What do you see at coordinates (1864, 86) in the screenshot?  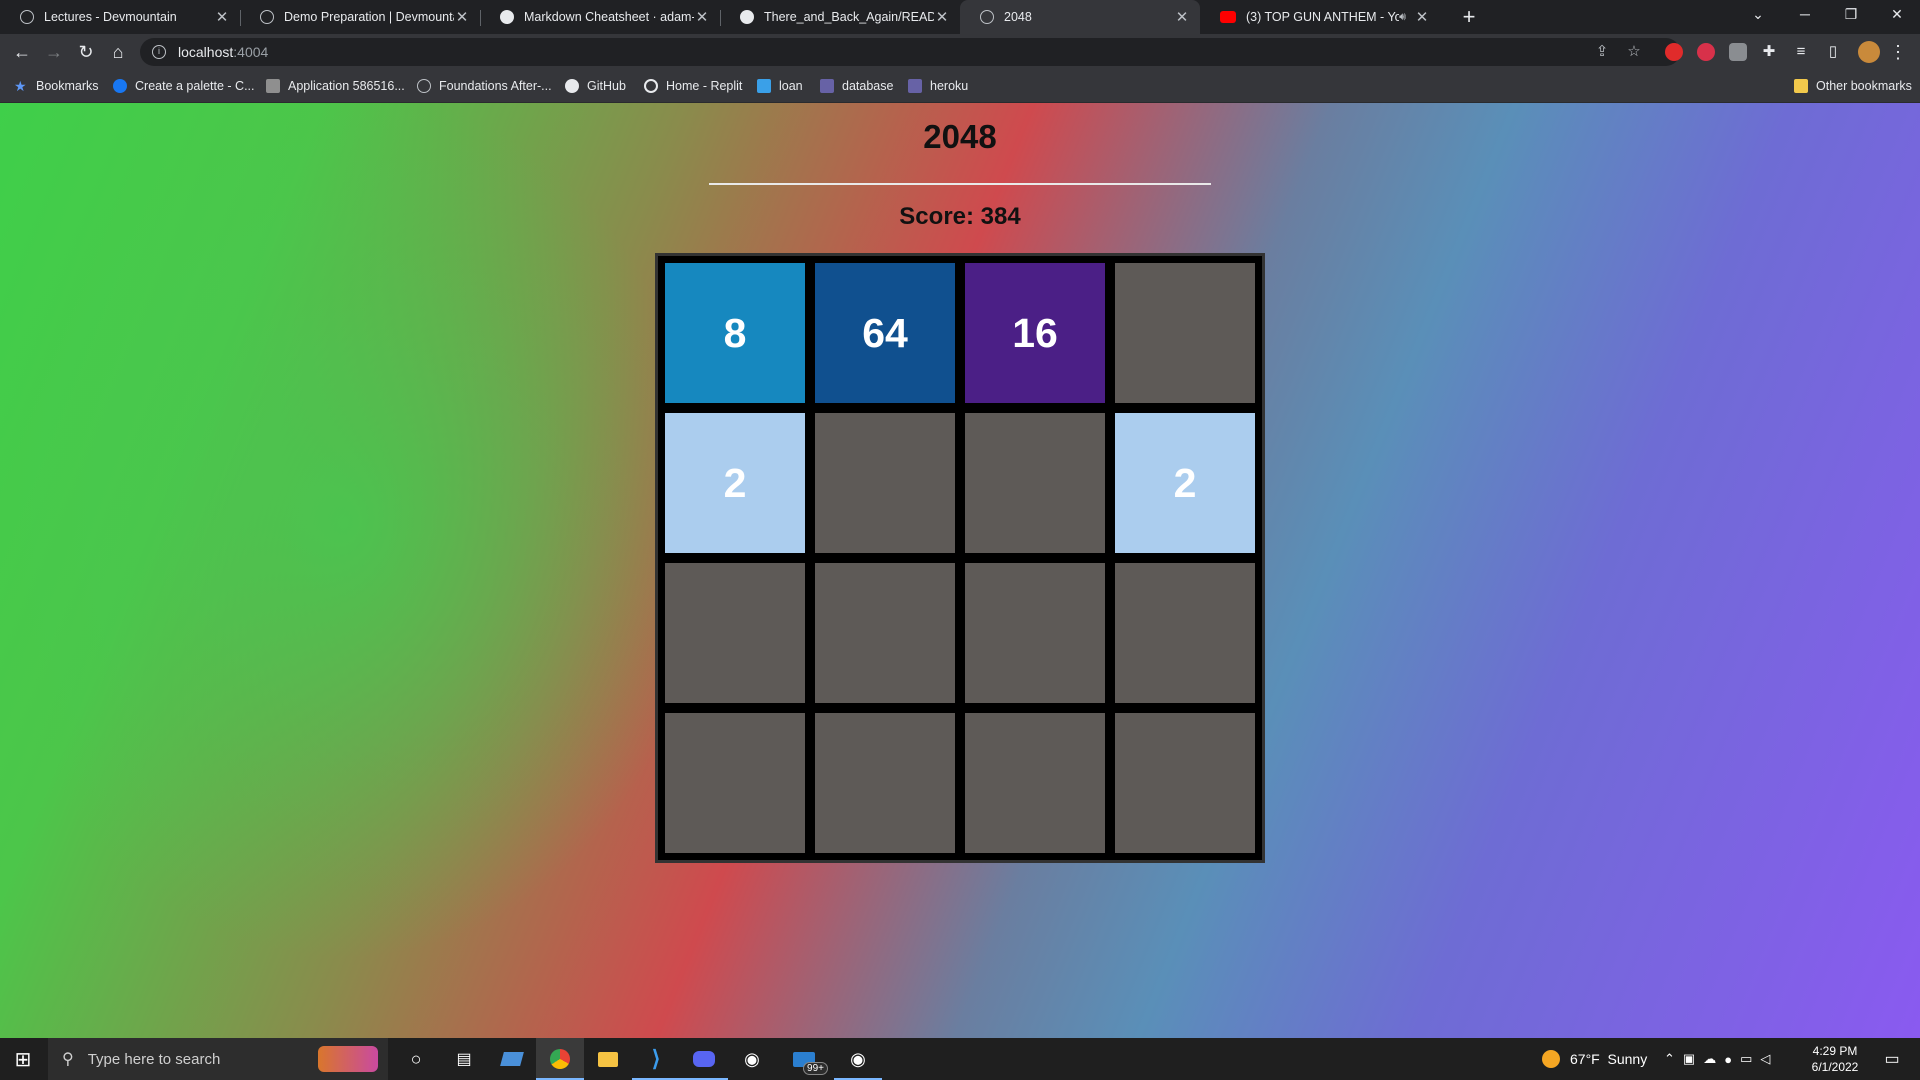 I see `bookmark-label: Other bookmarks` at bounding box center [1864, 86].